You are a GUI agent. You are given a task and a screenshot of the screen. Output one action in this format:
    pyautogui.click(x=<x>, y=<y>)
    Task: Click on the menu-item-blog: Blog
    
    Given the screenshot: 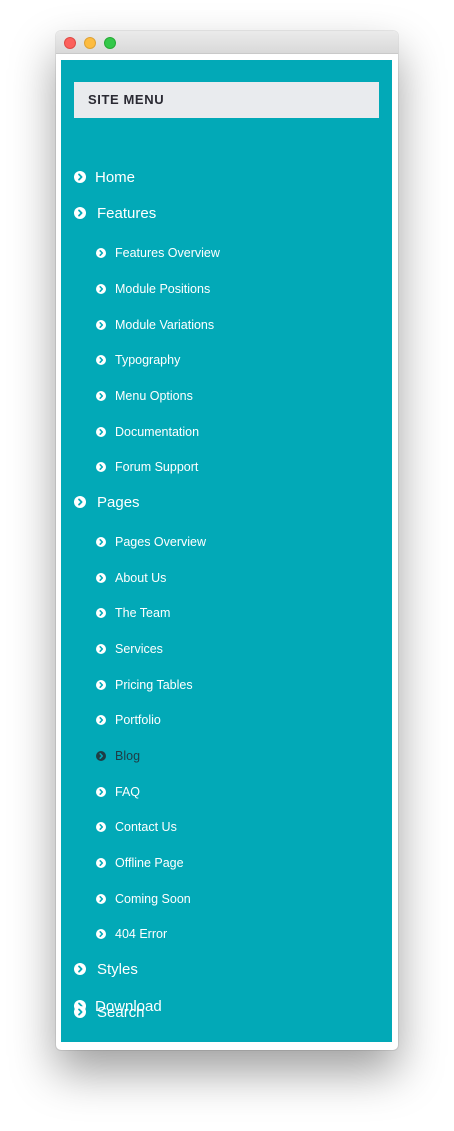 What is the action you would take?
    pyautogui.click(x=118, y=756)
    